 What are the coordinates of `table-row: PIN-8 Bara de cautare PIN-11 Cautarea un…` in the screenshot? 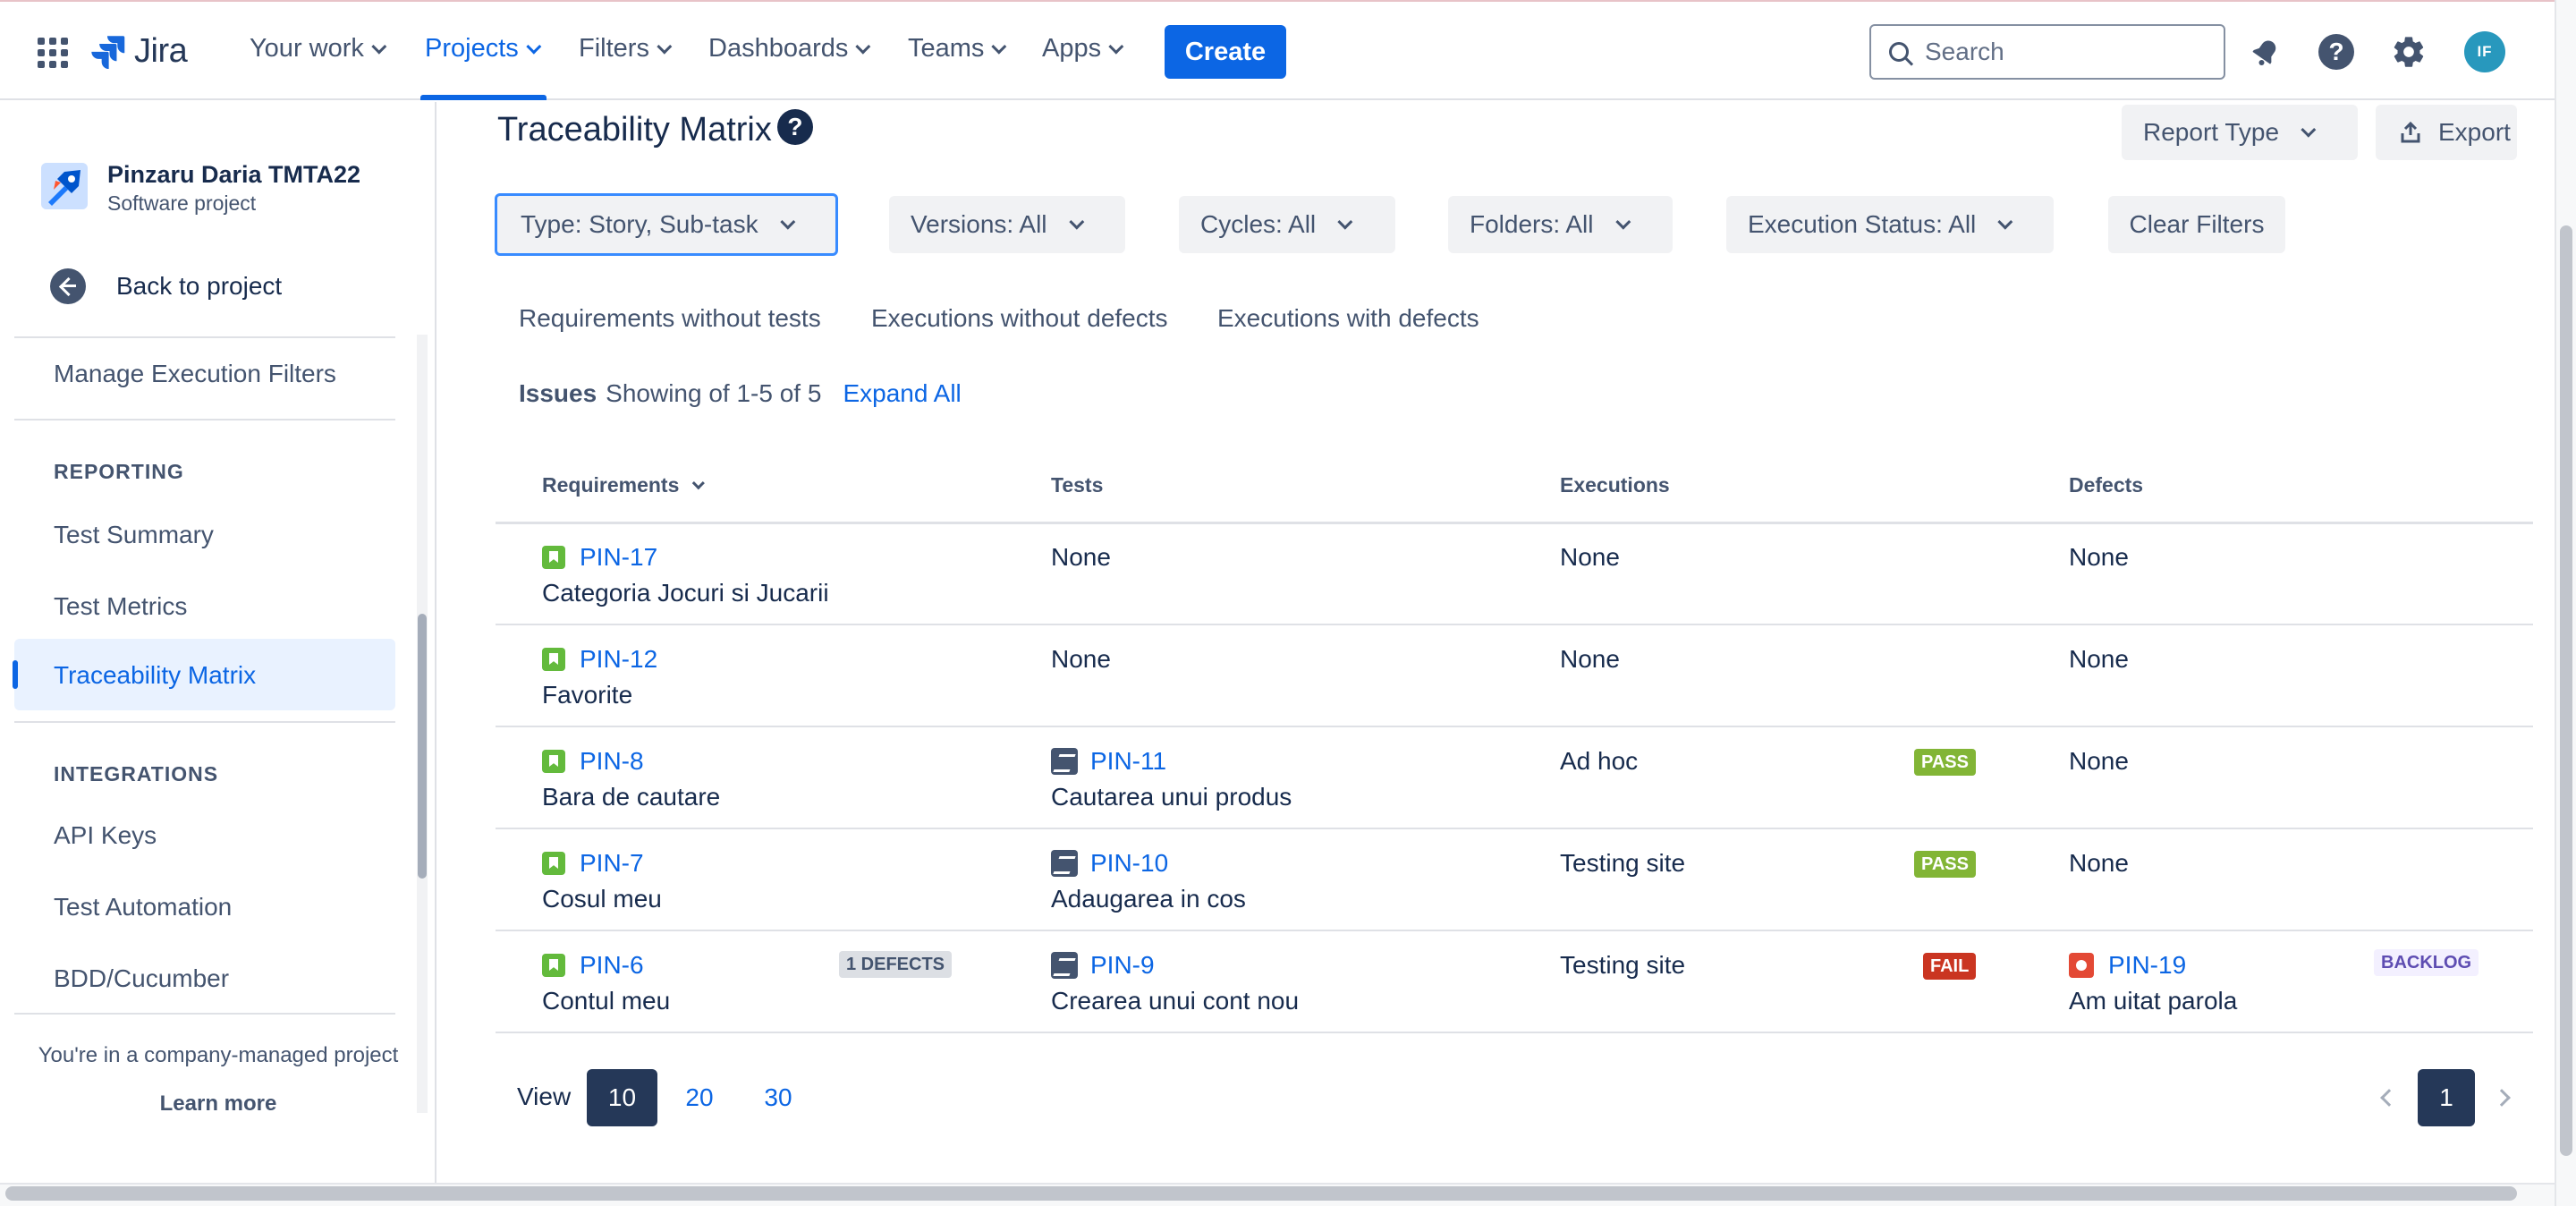 It's located at (1514, 778).